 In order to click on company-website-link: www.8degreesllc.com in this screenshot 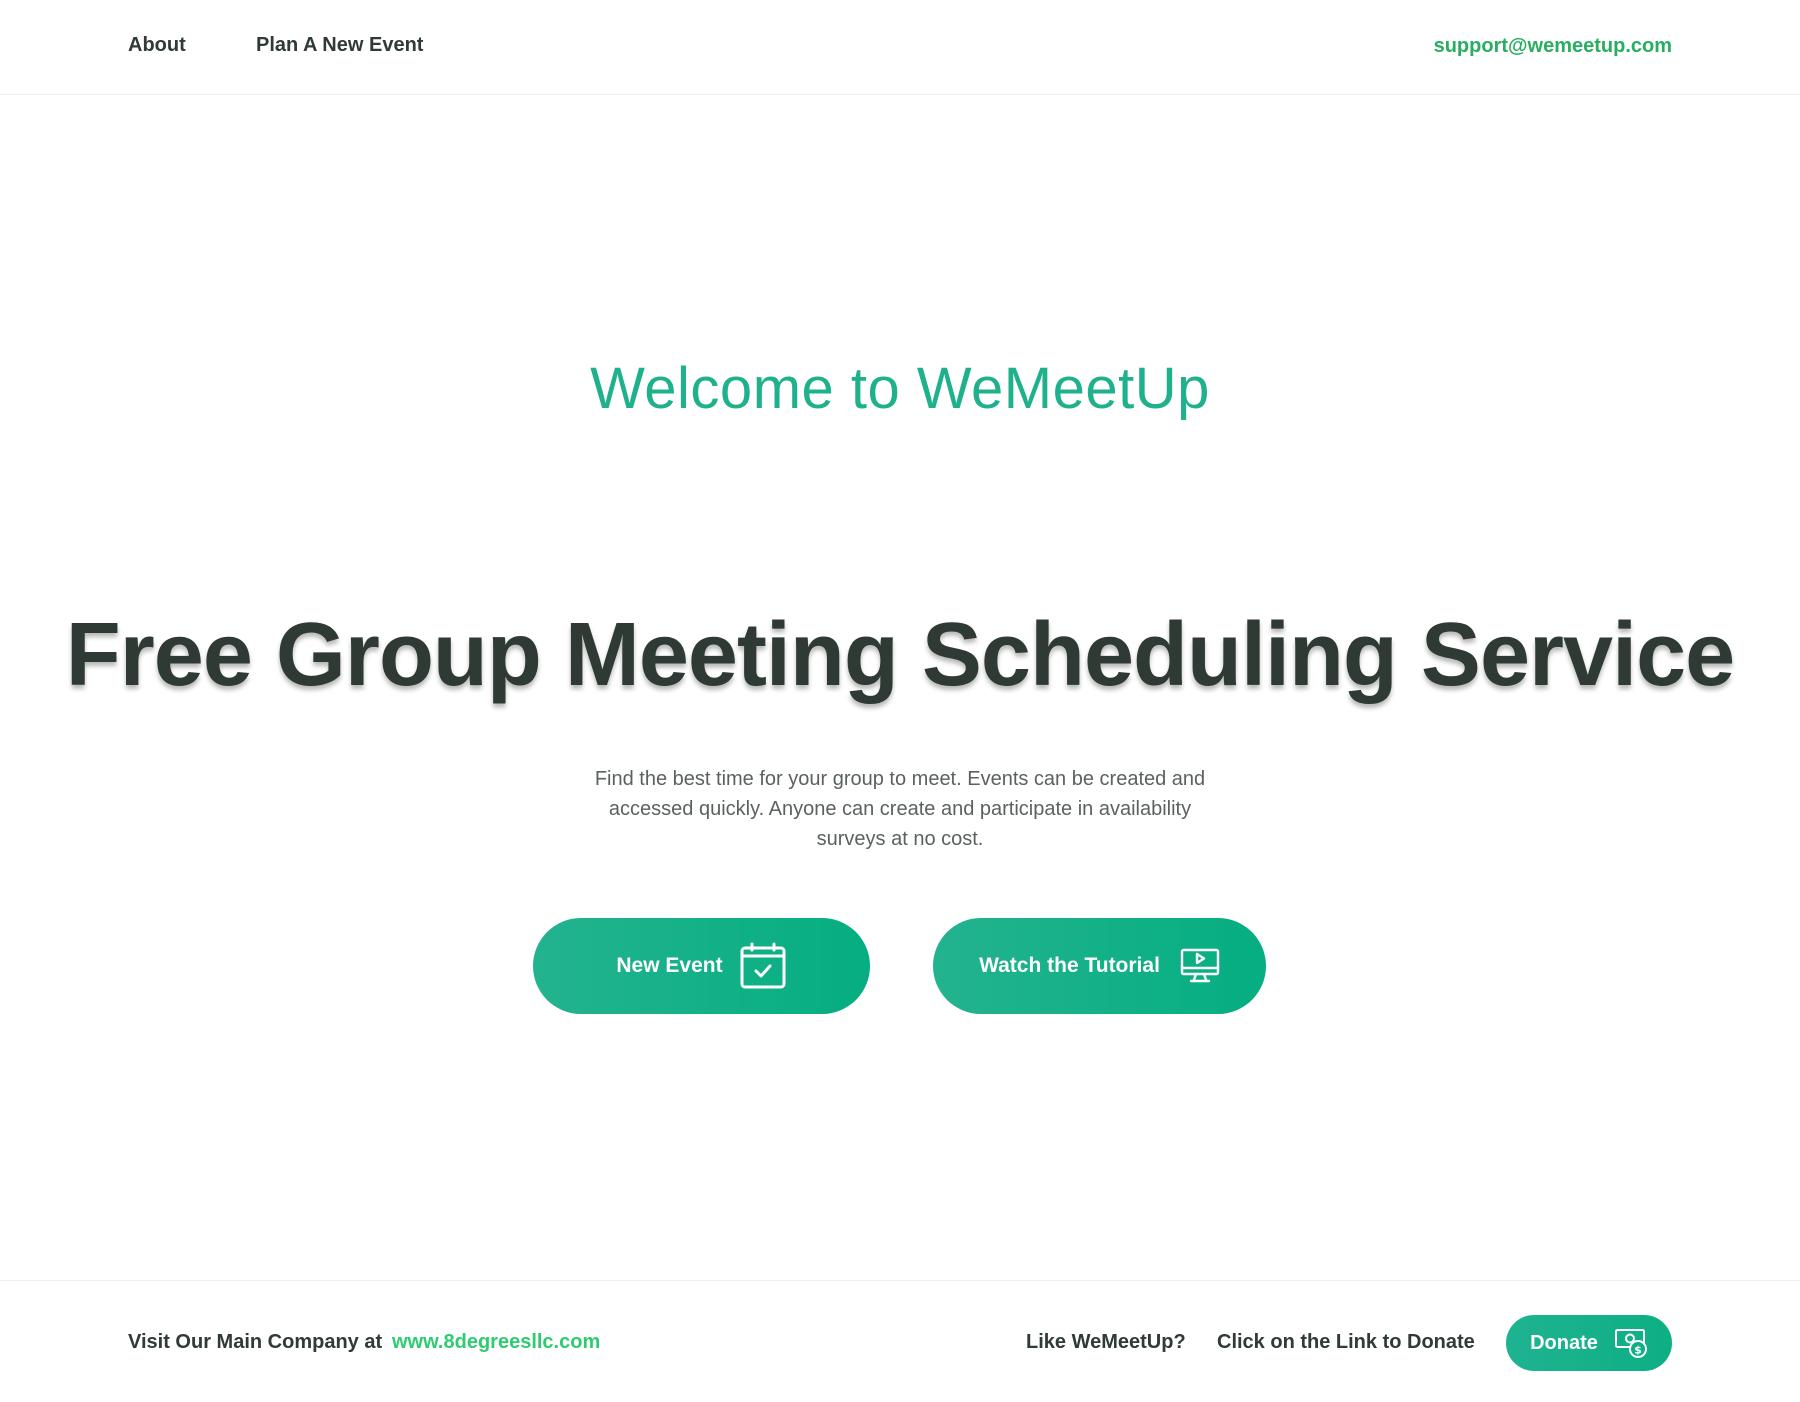, I will do `click(496, 1342)`.